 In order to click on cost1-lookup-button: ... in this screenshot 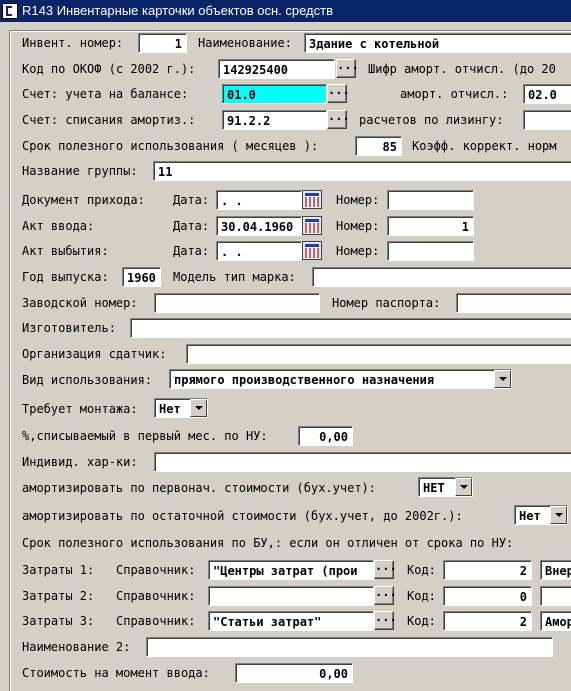, I will do `click(385, 569)`.